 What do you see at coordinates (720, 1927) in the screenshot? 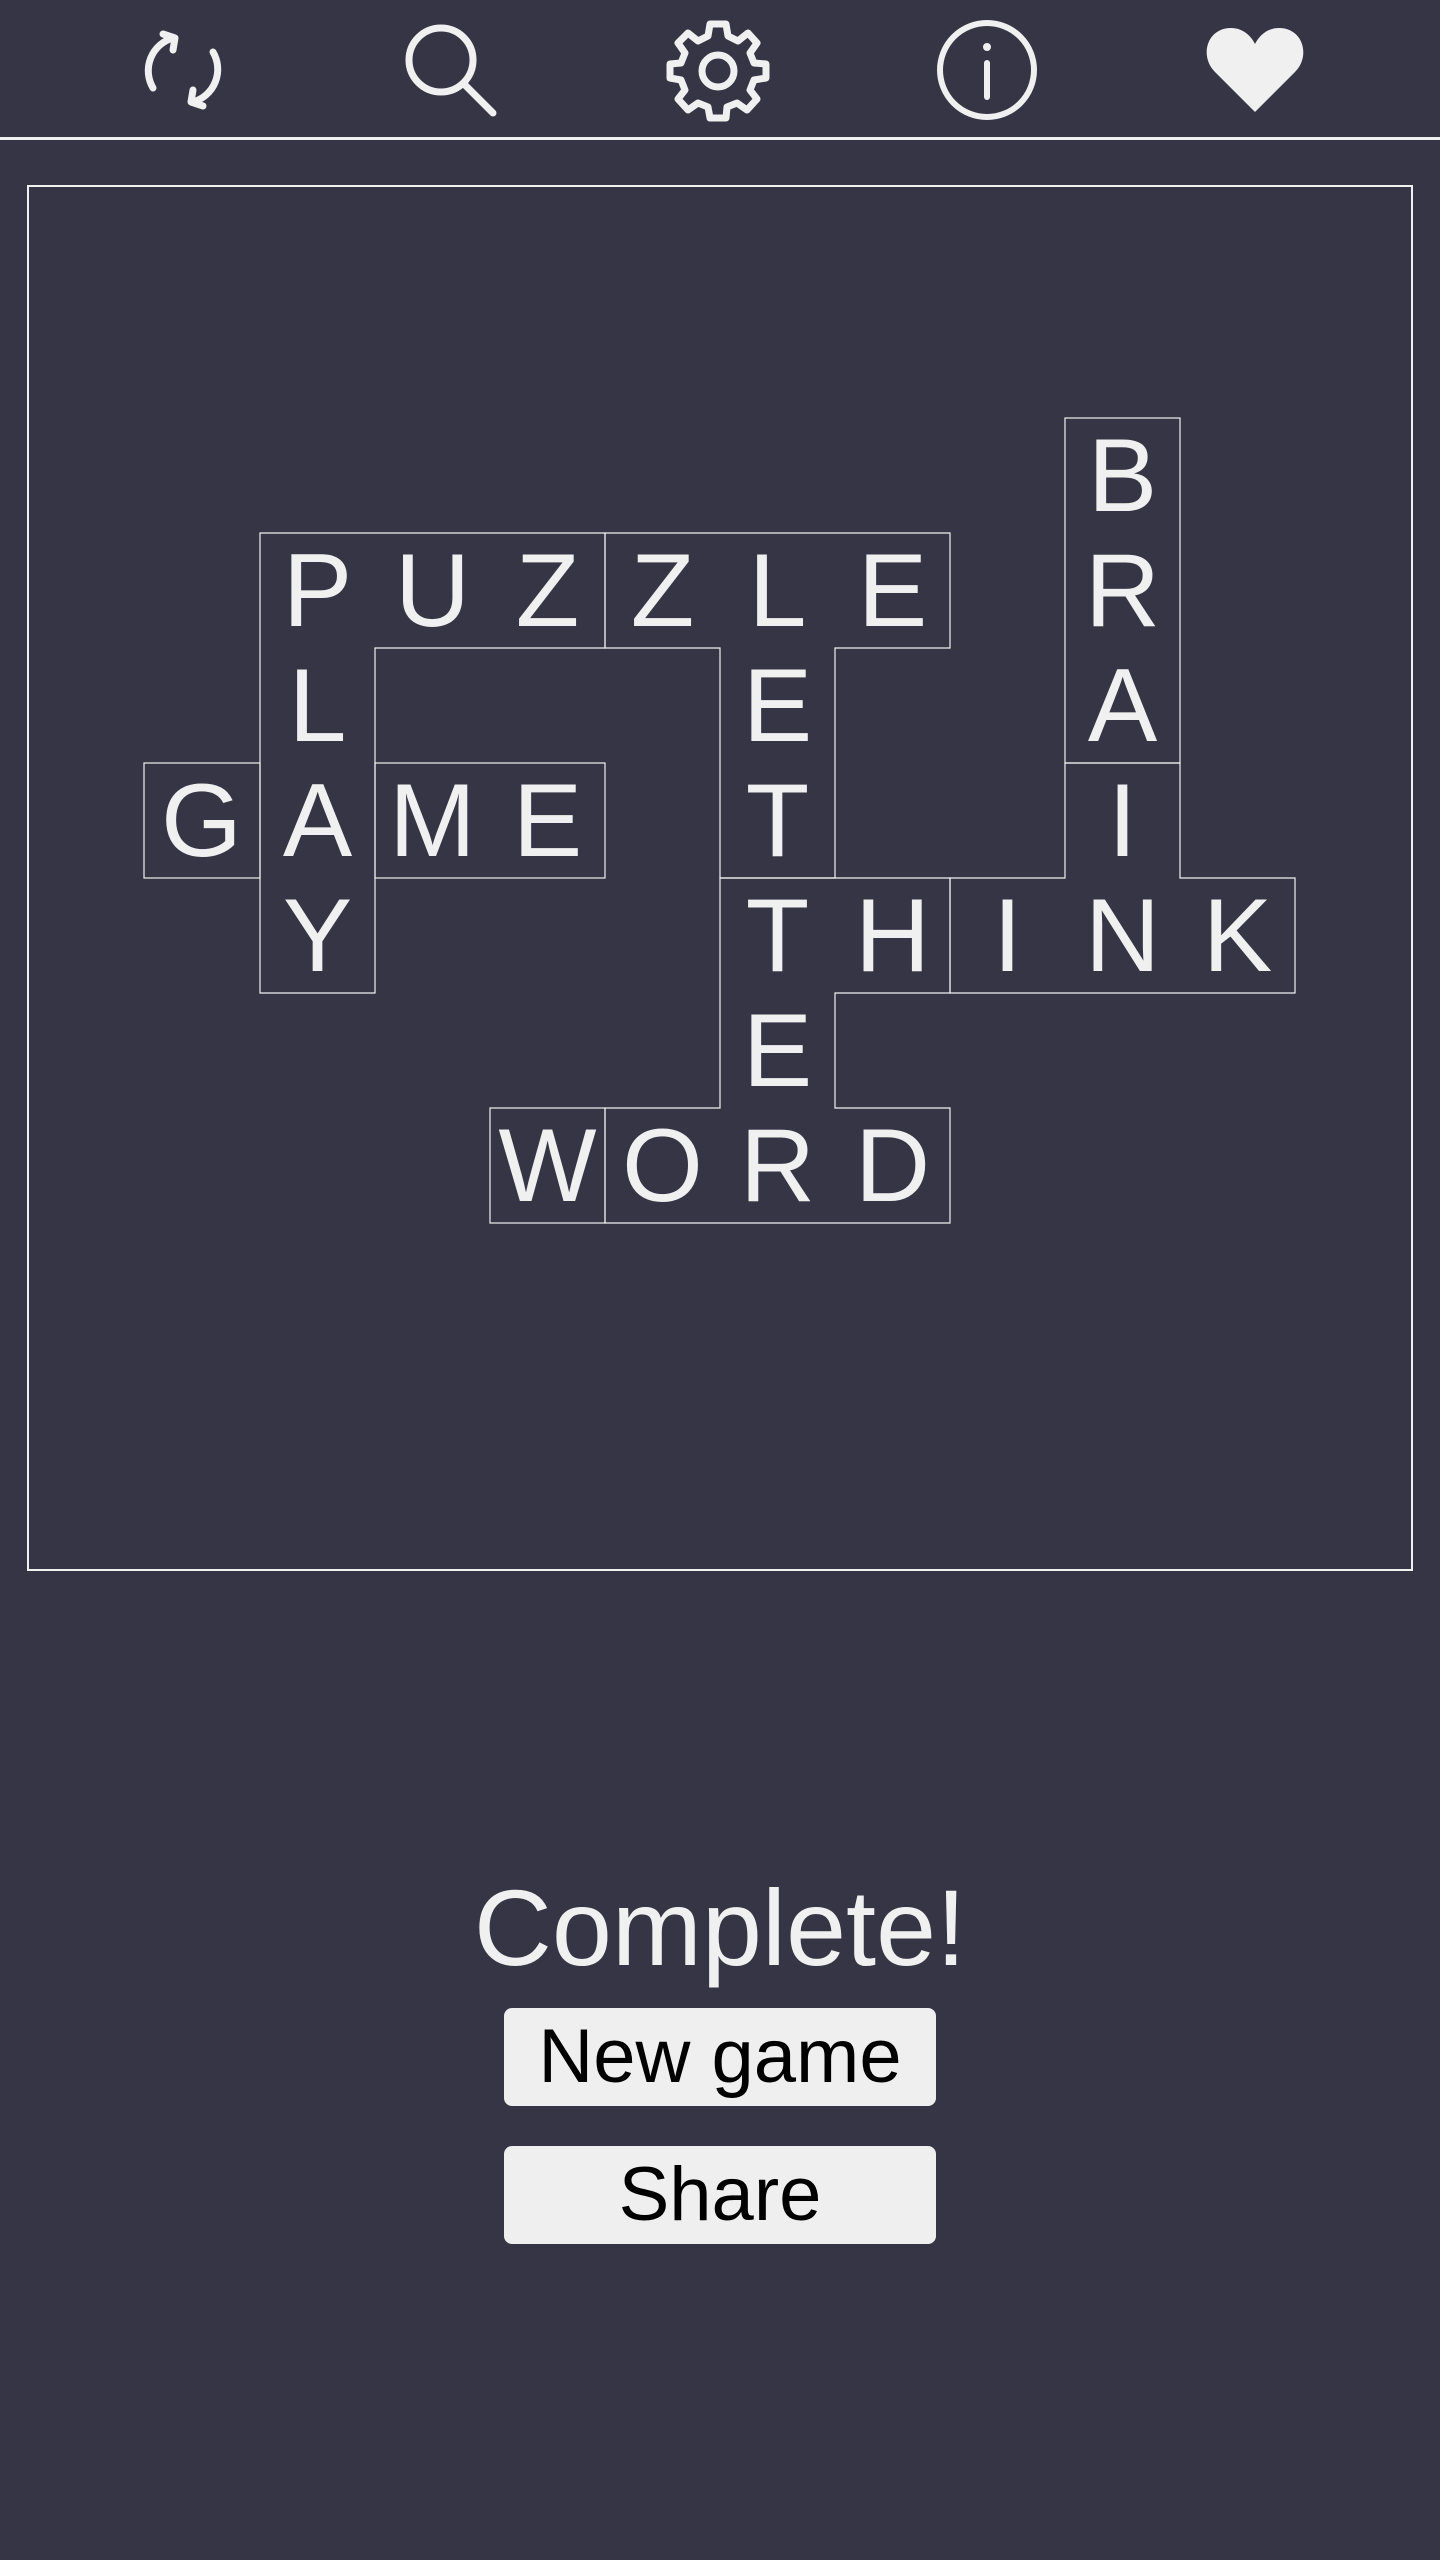
I see `status-message: Complete!` at bounding box center [720, 1927].